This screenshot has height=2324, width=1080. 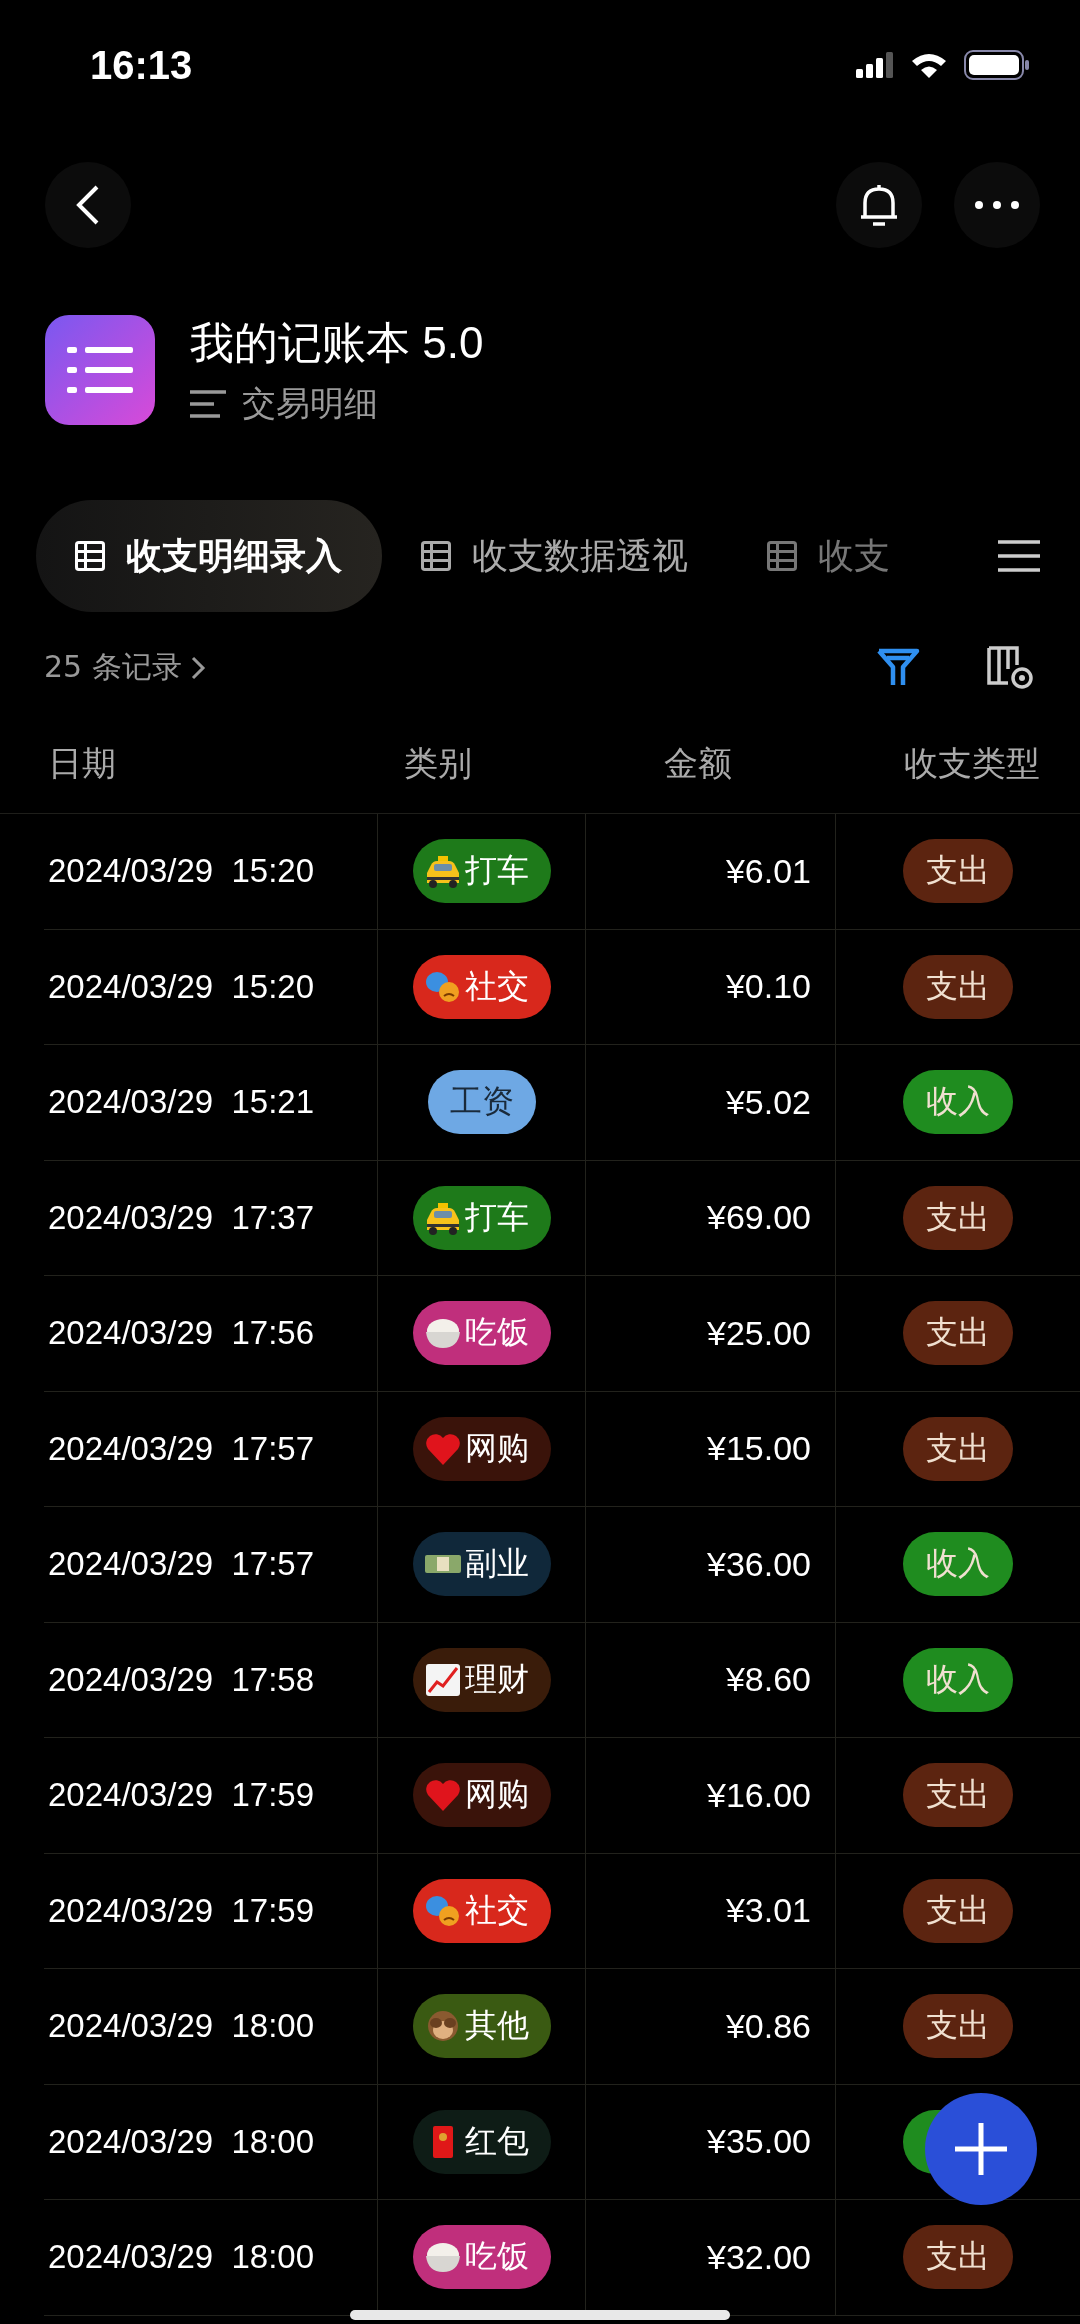 What do you see at coordinates (197, 667) in the screenshot?
I see `chevron-right-icon` at bounding box center [197, 667].